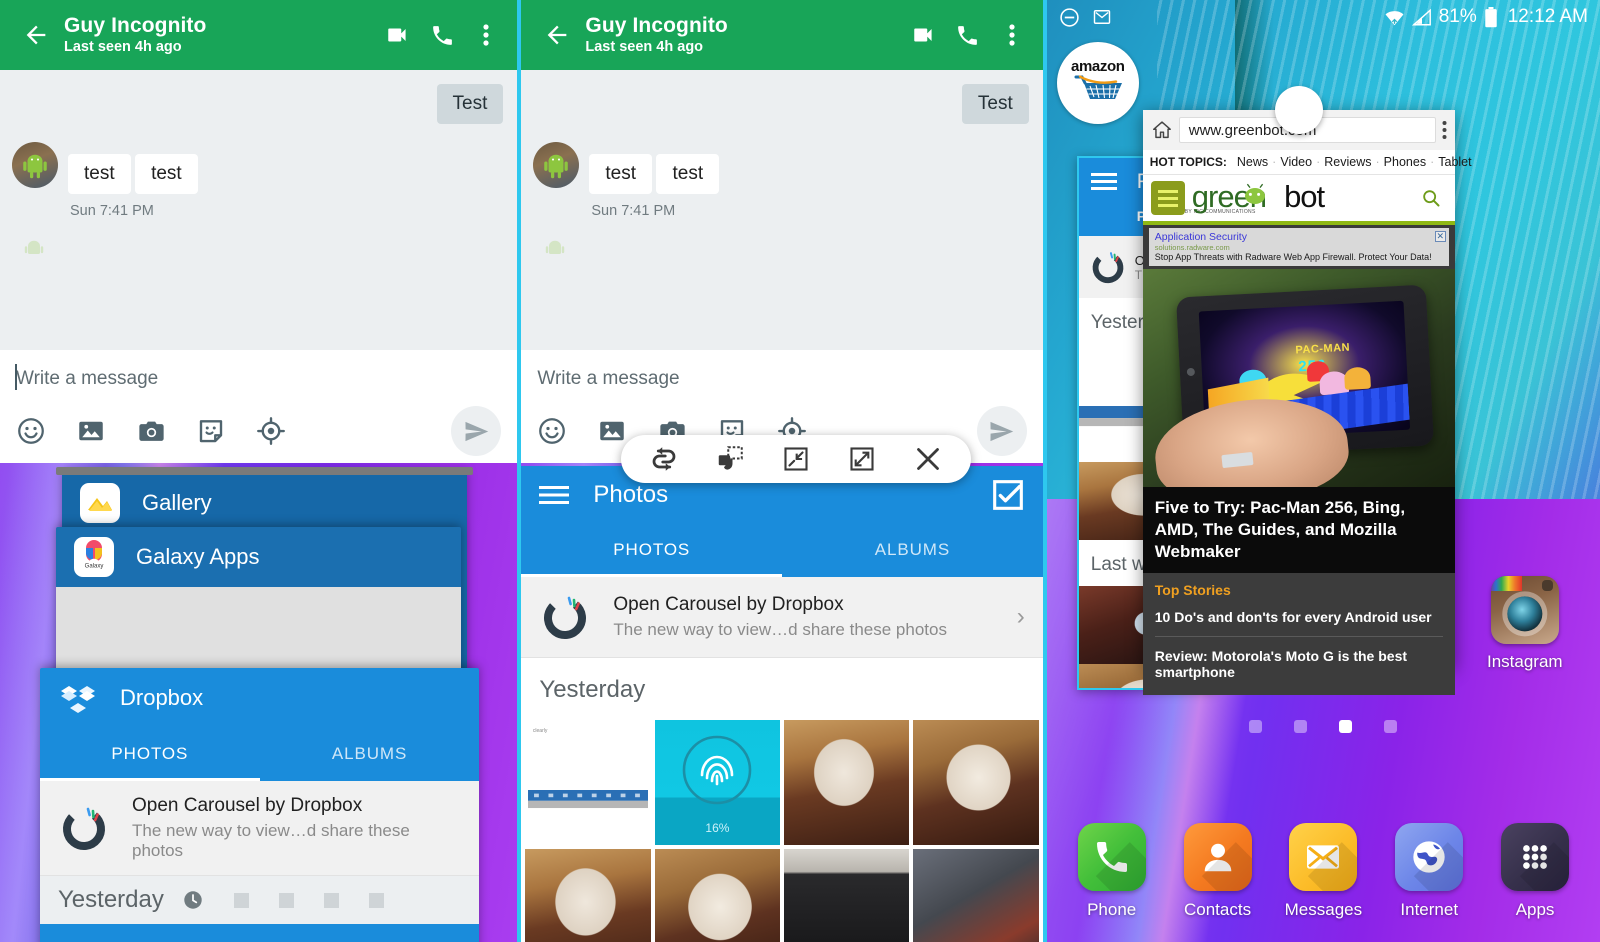 Image resolution: width=1600 pixels, height=942 pixels. Describe the element at coordinates (1162, 130) in the screenshot. I see `home-icon` at that location.